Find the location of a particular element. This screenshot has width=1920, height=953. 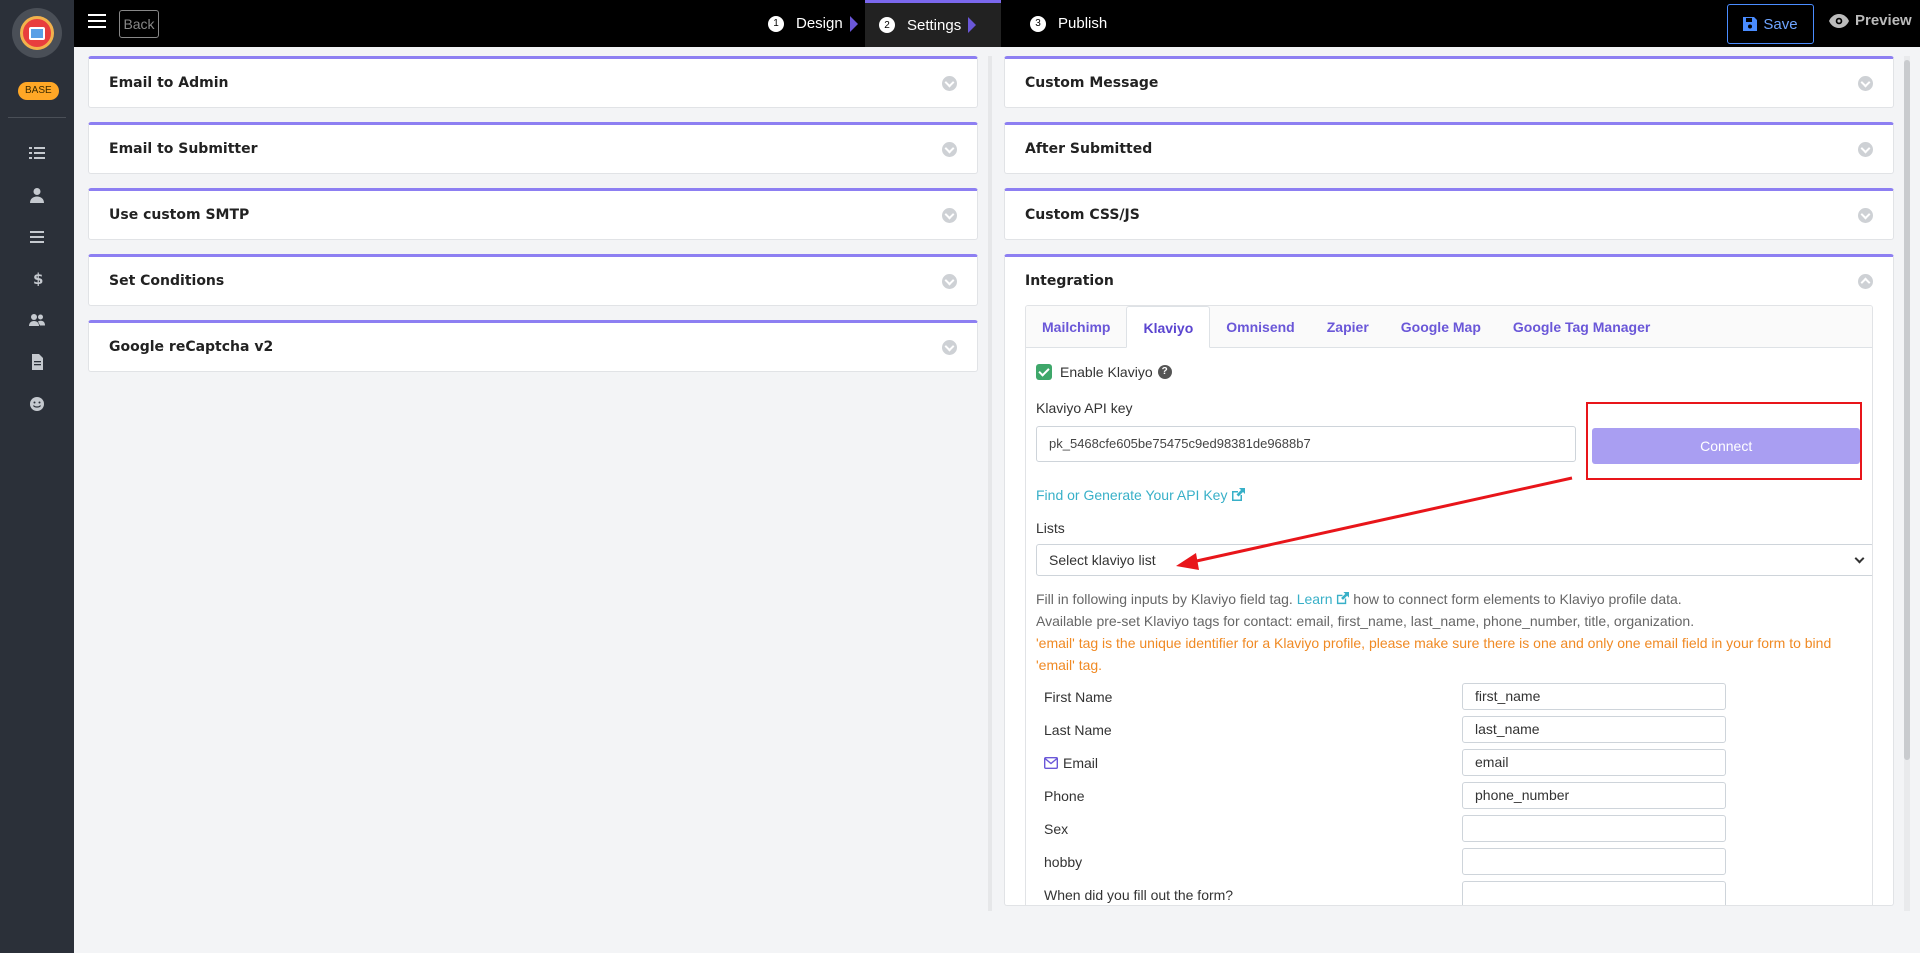

enable-klaviyo-label: Enable Klaviyo is located at coordinates (1106, 372).